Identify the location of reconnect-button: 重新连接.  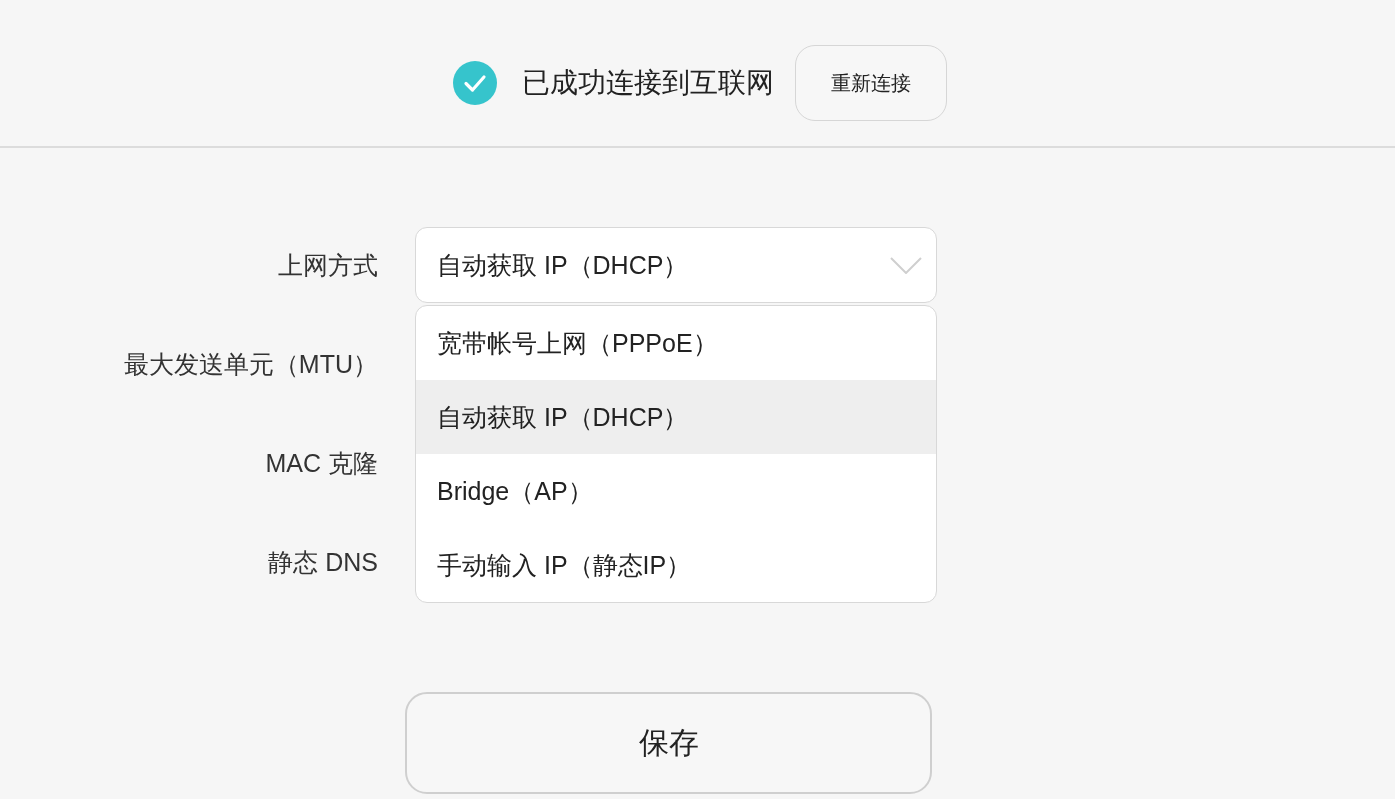
(870, 83).